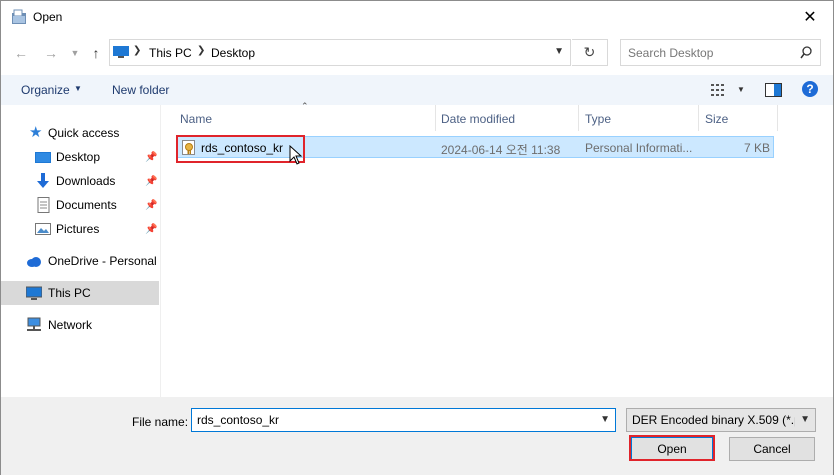 The width and height of the screenshot is (834, 475). What do you see at coordinates (34, 293) in the screenshot?
I see `computer-icon` at bounding box center [34, 293].